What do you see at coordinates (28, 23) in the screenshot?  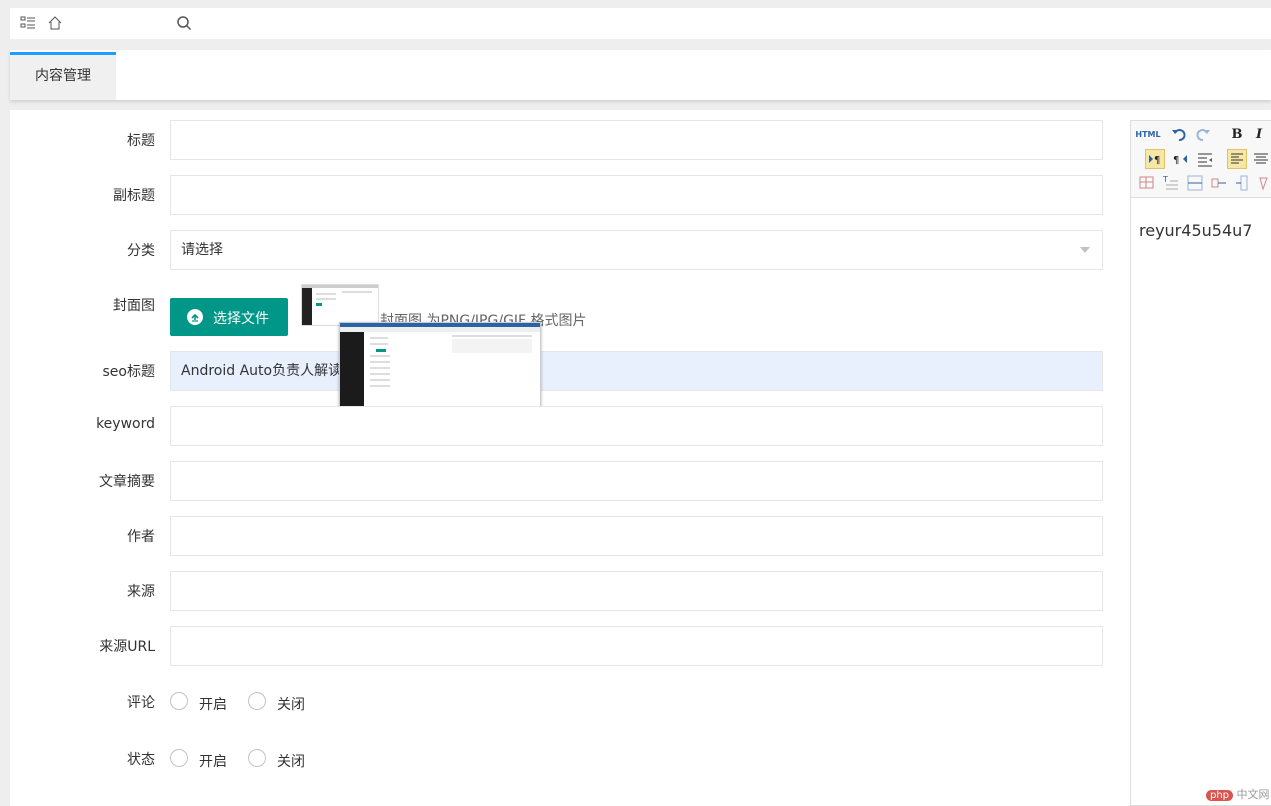 I see `menu-toggle-icon` at bounding box center [28, 23].